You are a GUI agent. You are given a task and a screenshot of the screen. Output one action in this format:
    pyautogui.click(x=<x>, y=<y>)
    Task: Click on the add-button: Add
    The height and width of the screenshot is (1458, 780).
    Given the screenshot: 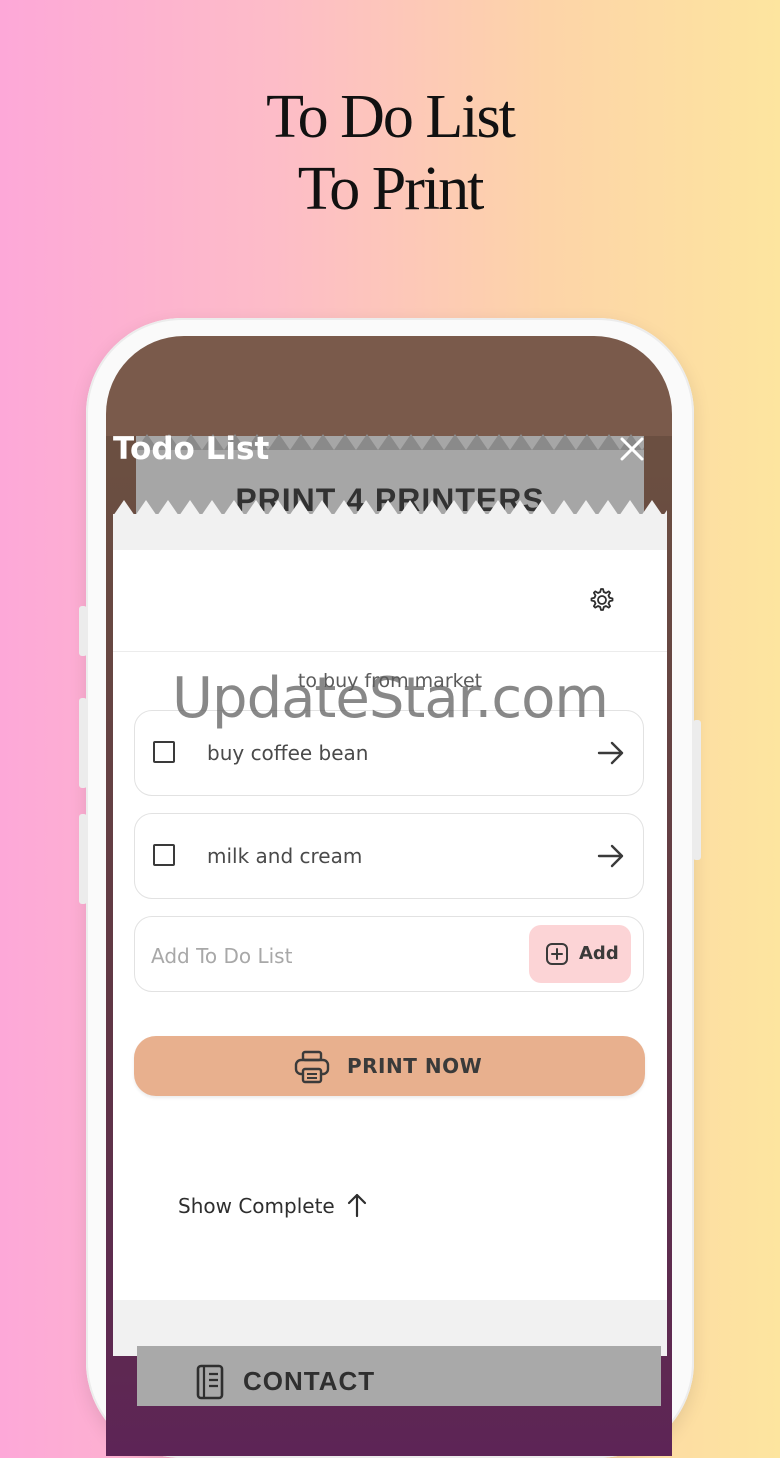 What is the action you would take?
    pyautogui.click(x=580, y=954)
    